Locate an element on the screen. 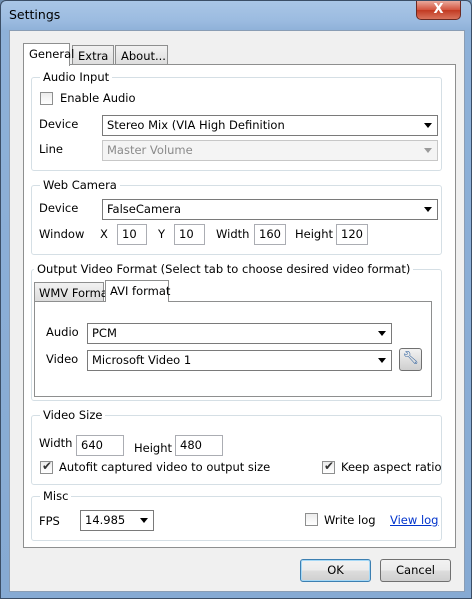 The image size is (472, 599). camera-device-label: Device is located at coordinates (59, 208).